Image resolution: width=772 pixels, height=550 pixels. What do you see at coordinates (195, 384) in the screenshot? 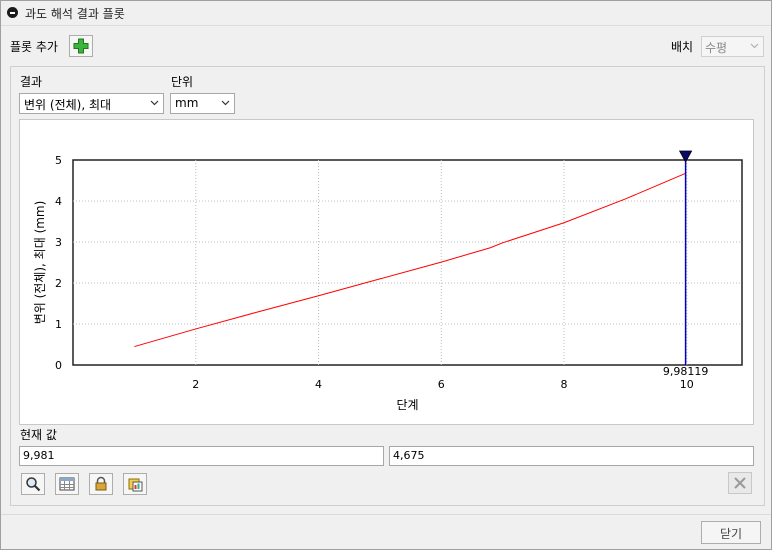
I see `x-tick-label: 2` at bounding box center [195, 384].